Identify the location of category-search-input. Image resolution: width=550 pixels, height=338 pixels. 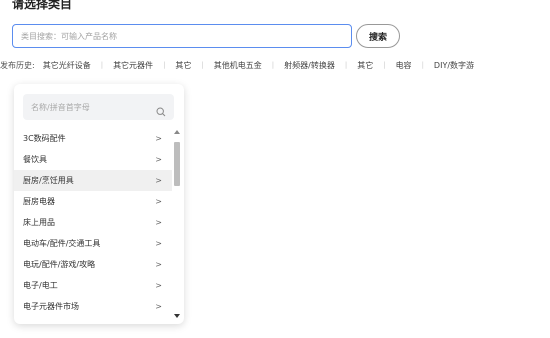
(182, 36).